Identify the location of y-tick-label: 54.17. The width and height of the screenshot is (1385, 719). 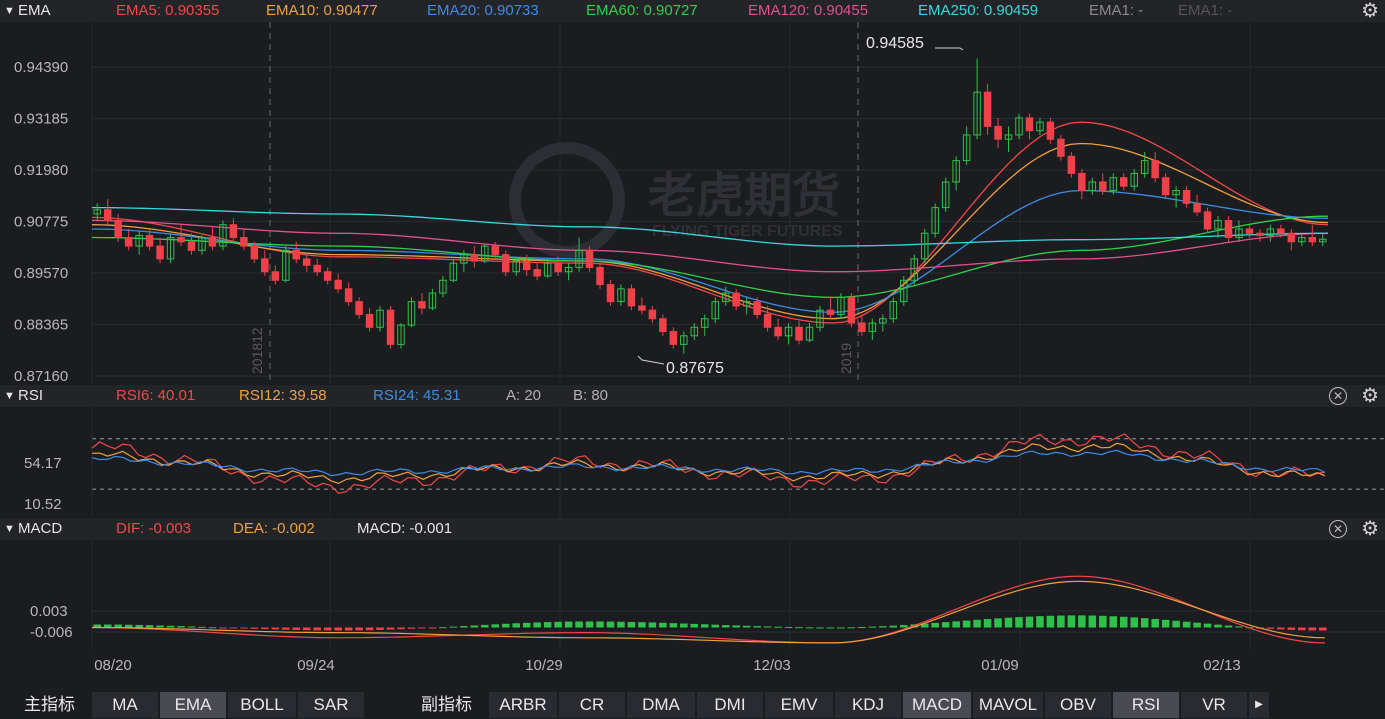
(43, 463).